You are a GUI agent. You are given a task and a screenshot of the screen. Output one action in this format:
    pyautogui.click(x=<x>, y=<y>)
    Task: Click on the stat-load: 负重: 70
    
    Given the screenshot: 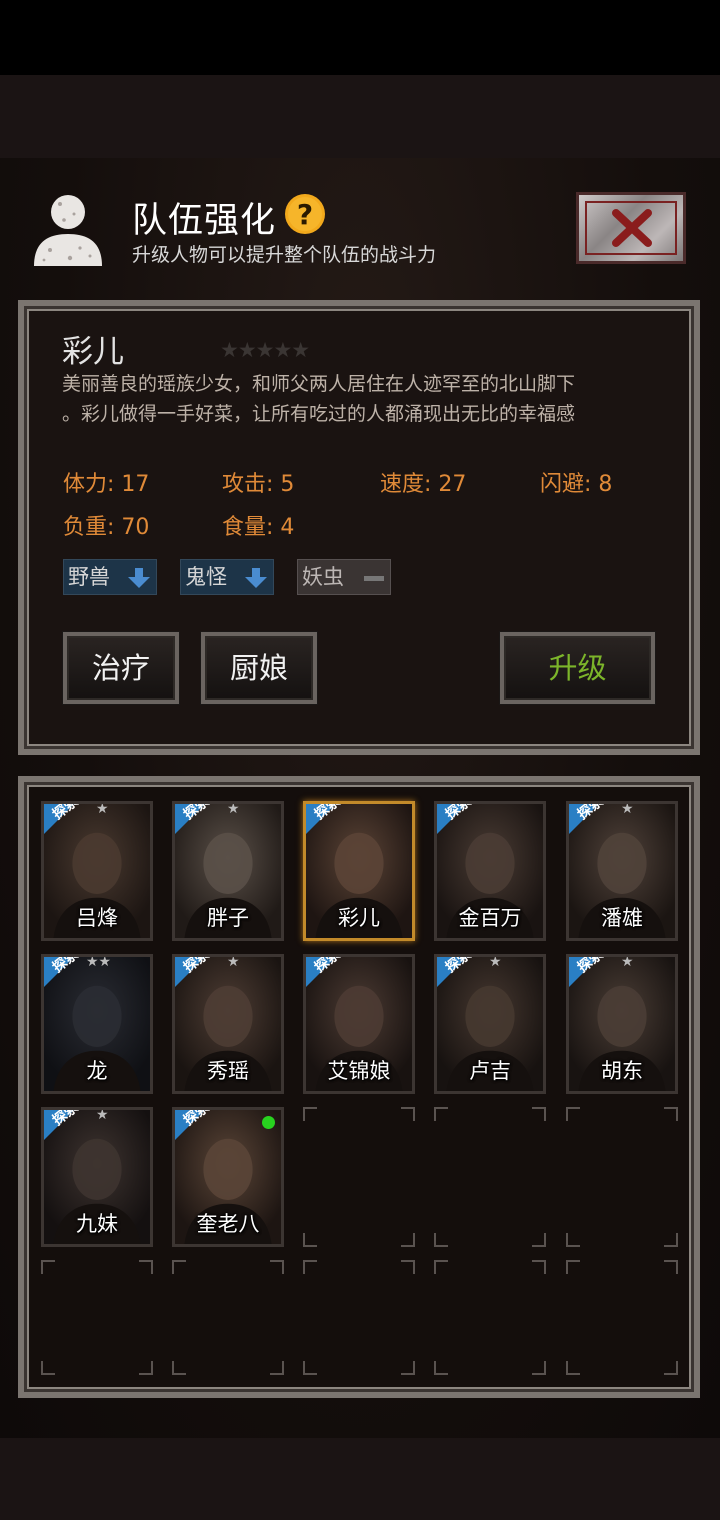 What is the action you would take?
    pyautogui.click(x=106, y=527)
    